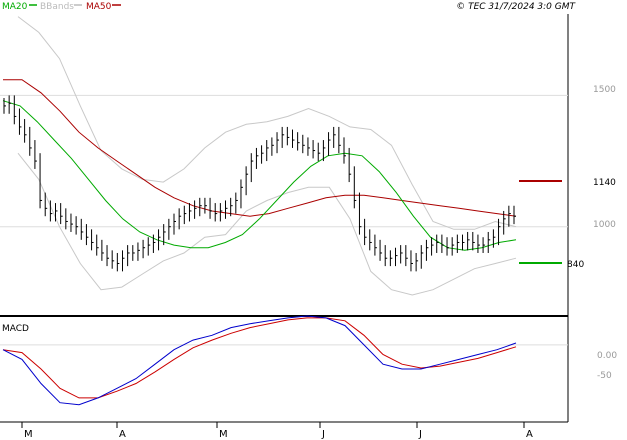  What do you see at coordinates (604, 183) in the screenshot?
I see `price-level-label: 1140` at bounding box center [604, 183].